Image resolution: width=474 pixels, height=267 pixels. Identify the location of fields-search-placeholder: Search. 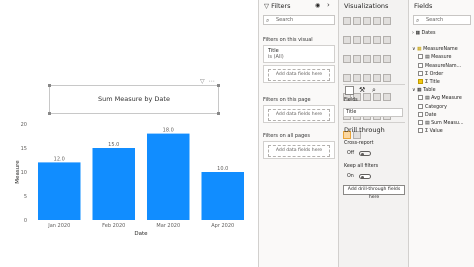
(435, 20).